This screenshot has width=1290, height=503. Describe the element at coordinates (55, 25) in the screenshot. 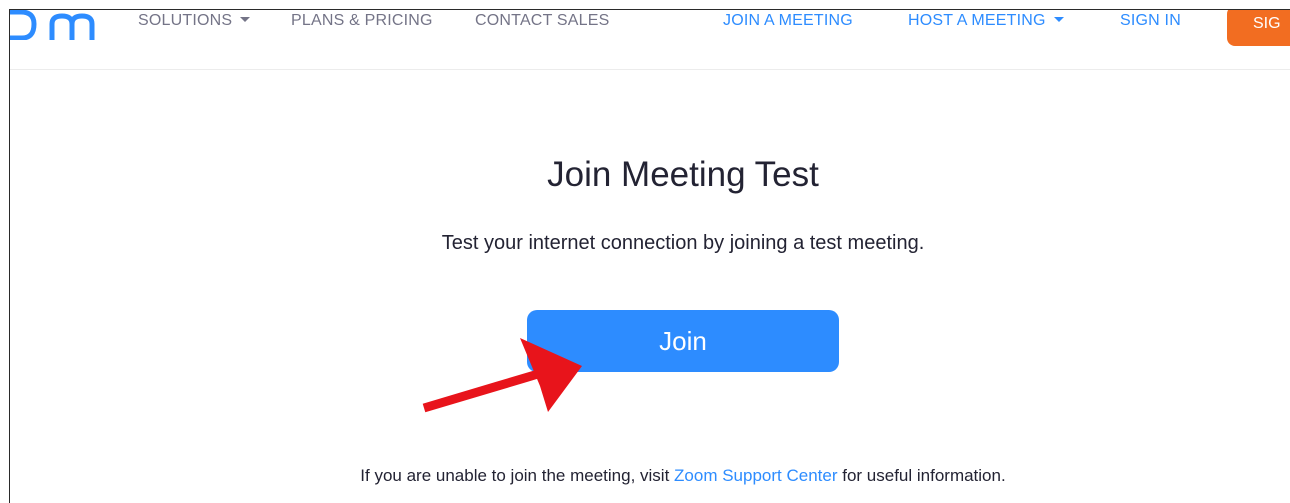

I see `zoom-logo-icon` at that location.